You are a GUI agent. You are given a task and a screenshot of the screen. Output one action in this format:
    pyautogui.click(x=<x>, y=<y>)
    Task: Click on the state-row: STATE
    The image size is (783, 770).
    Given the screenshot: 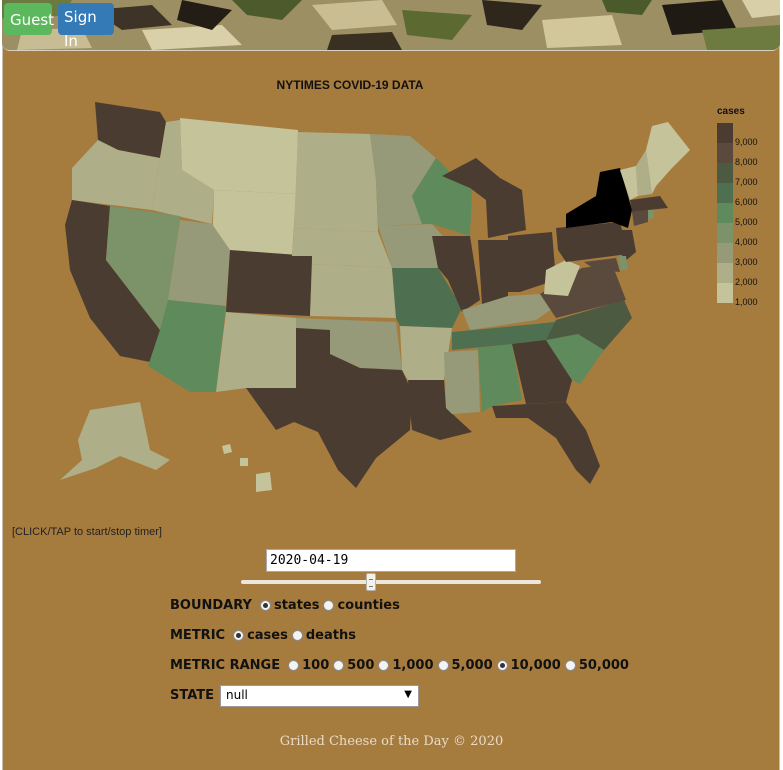 What is the action you would take?
    pyautogui.click(x=196, y=695)
    